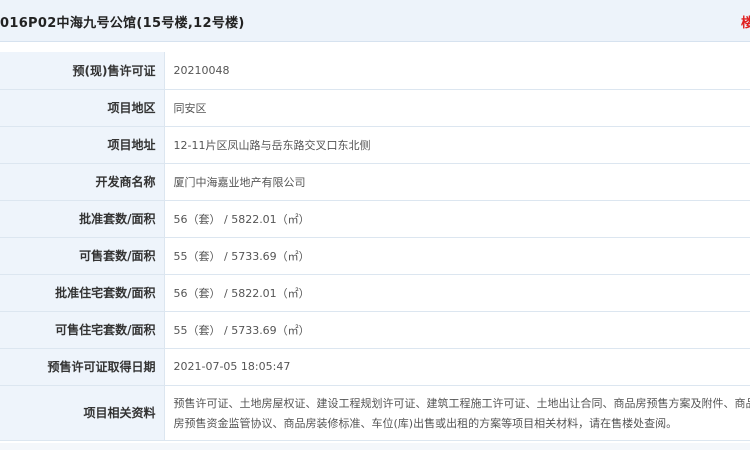 This screenshot has width=750, height=450. Describe the element at coordinates (457, 219) in the screenshot. I see `field-value-approved-units: 56（套） / 5822.01（㎡）` at that location.